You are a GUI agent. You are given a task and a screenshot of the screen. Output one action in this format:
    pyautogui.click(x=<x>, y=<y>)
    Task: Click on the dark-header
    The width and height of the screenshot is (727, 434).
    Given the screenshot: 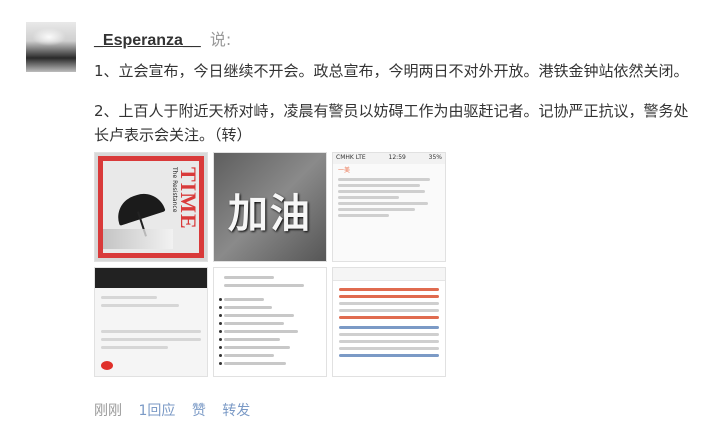 What is the action you would take?
    pyautogui.click(x=151, y=278)
    